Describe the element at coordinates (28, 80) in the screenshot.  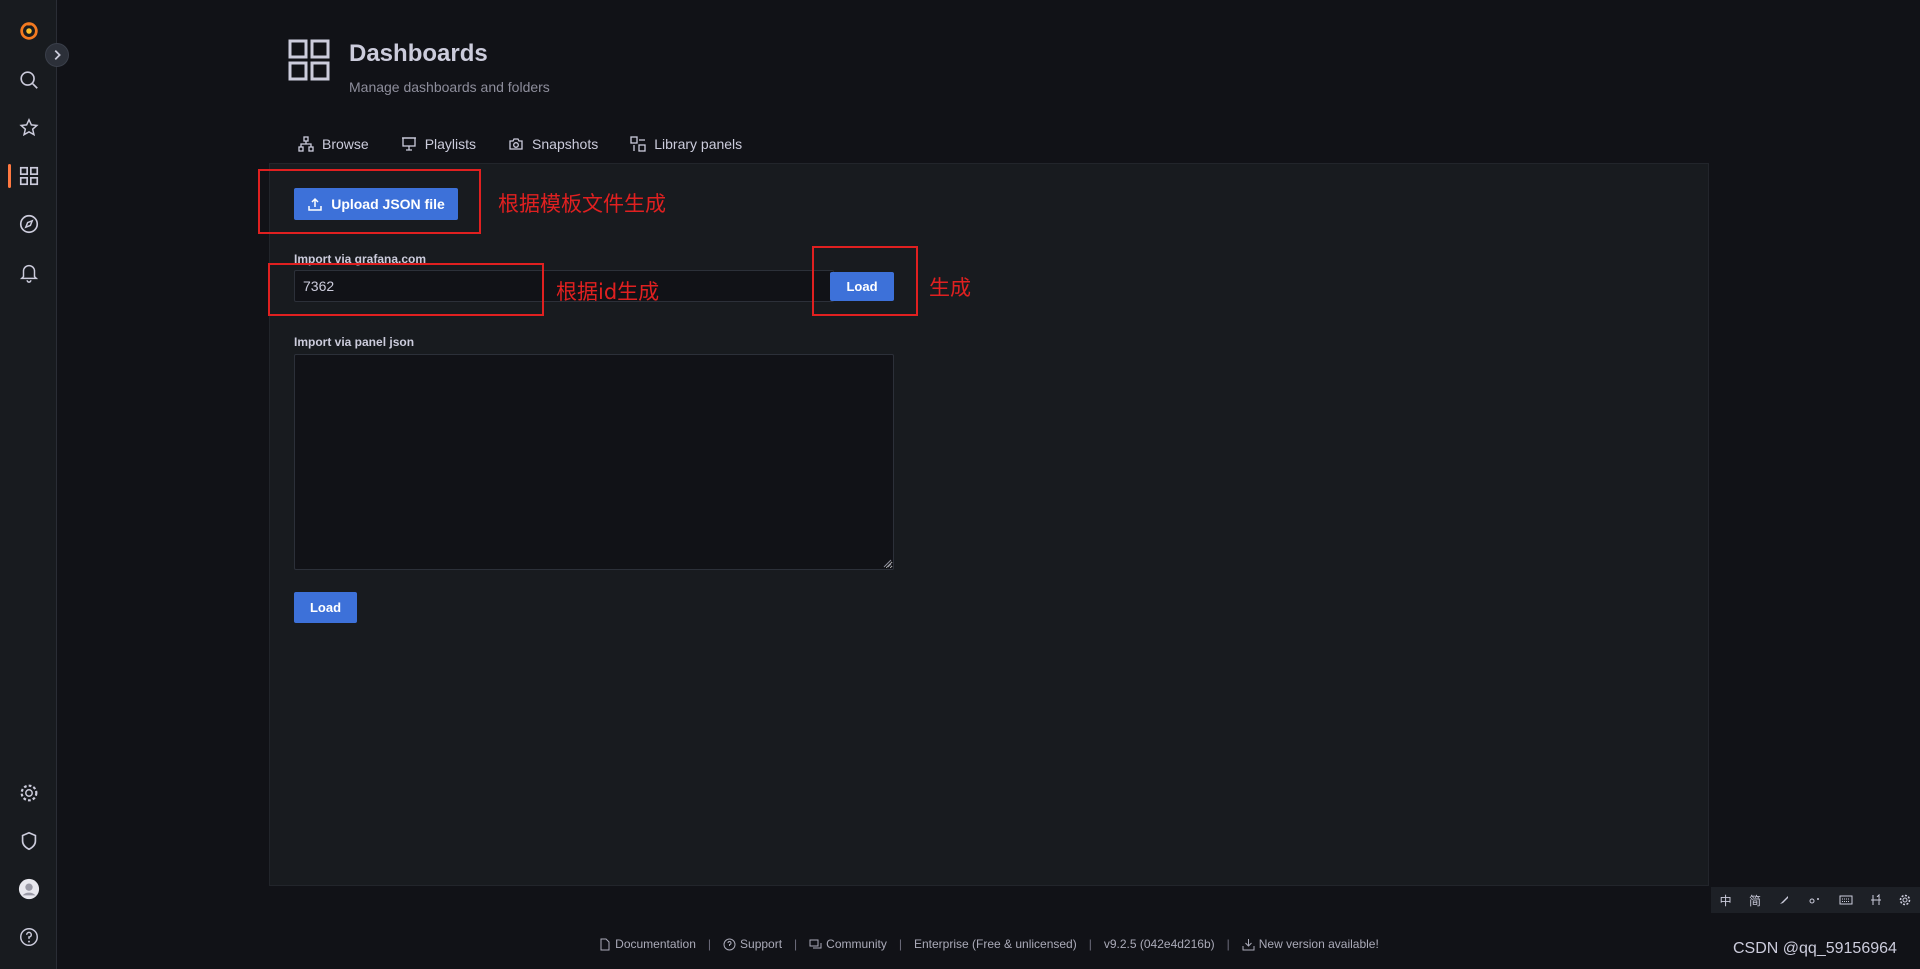
I see `search-icon` at that location.